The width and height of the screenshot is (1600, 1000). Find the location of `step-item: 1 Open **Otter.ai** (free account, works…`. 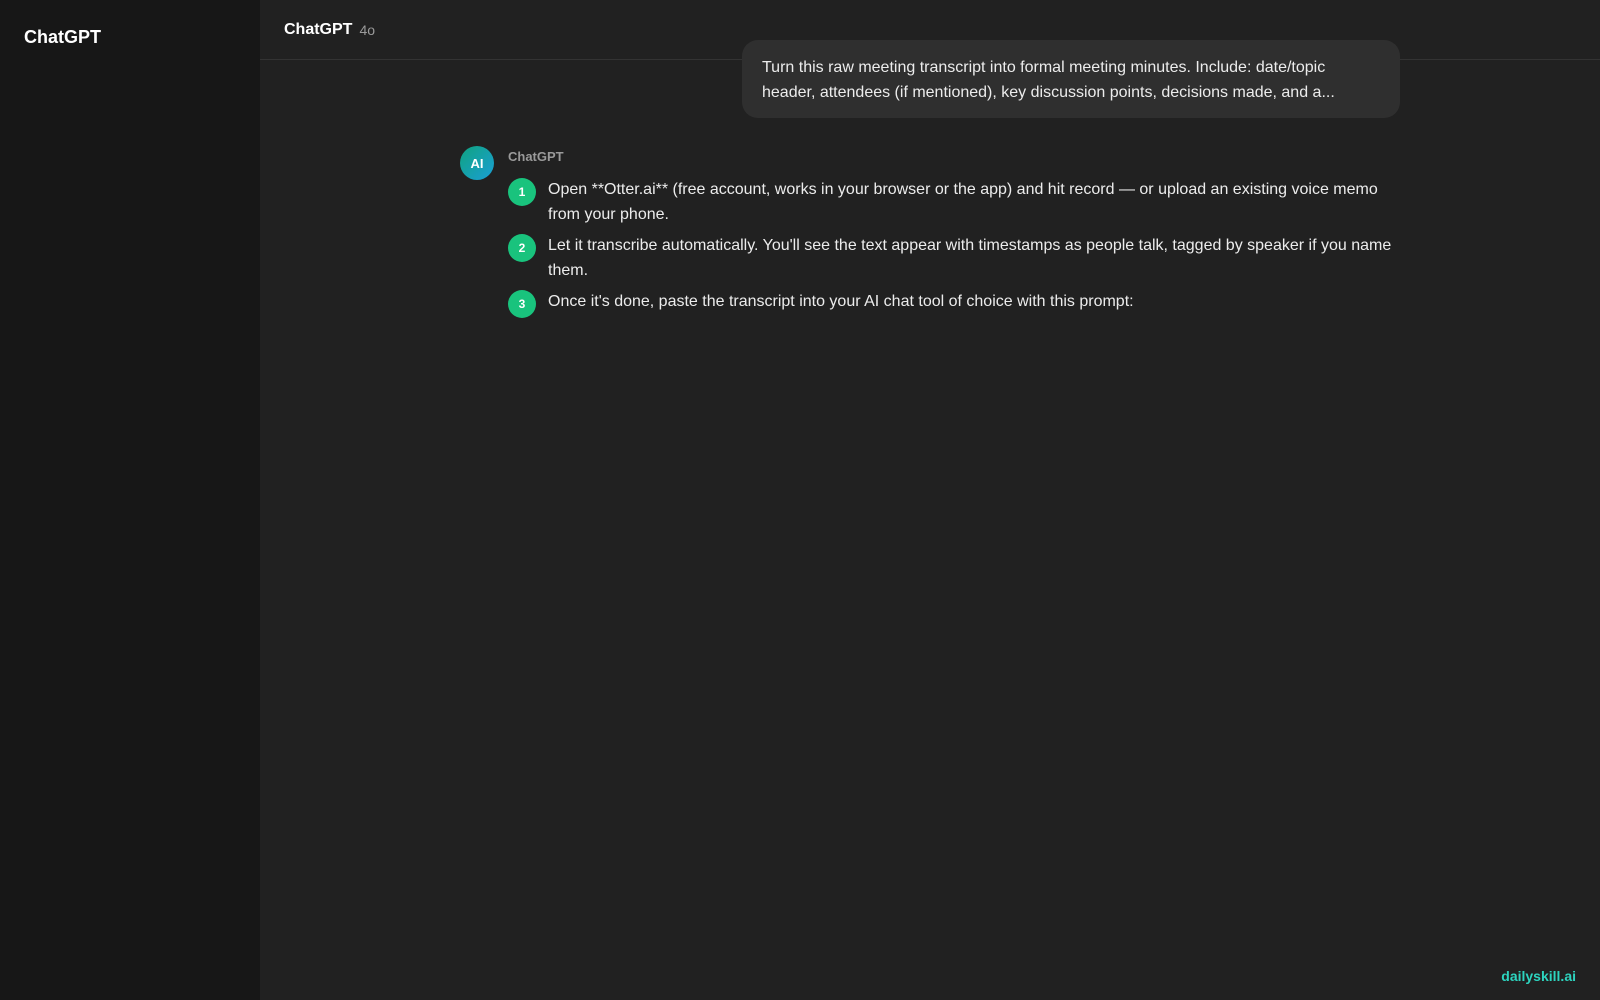

step-item: 1 Open **Otter.ai** (free account, works… is located at coordinates (954, 202).